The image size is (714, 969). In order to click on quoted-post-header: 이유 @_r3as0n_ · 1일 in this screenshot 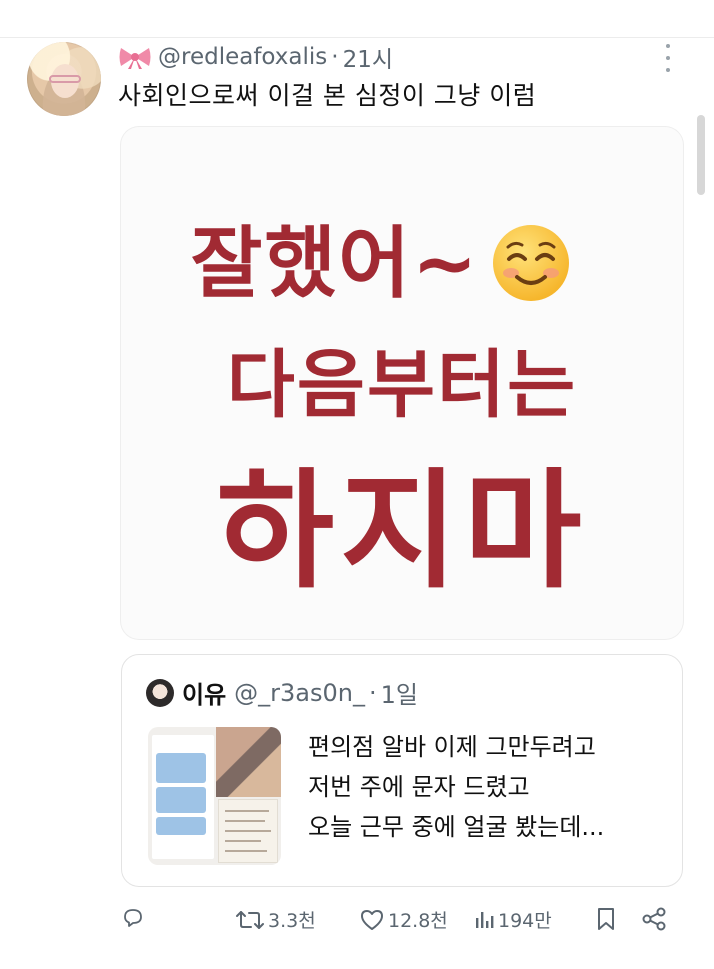, I will do `click(300, 692)`.